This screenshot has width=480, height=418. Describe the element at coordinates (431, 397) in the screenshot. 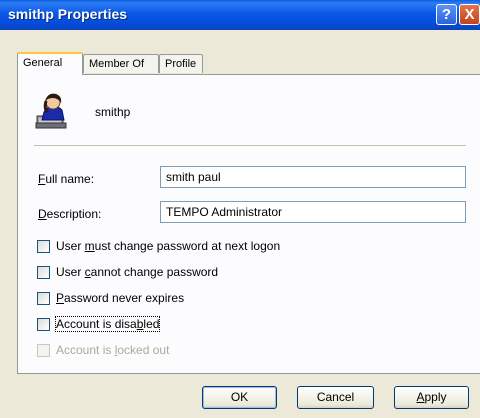

I see `apply-button: Apply` at that location.